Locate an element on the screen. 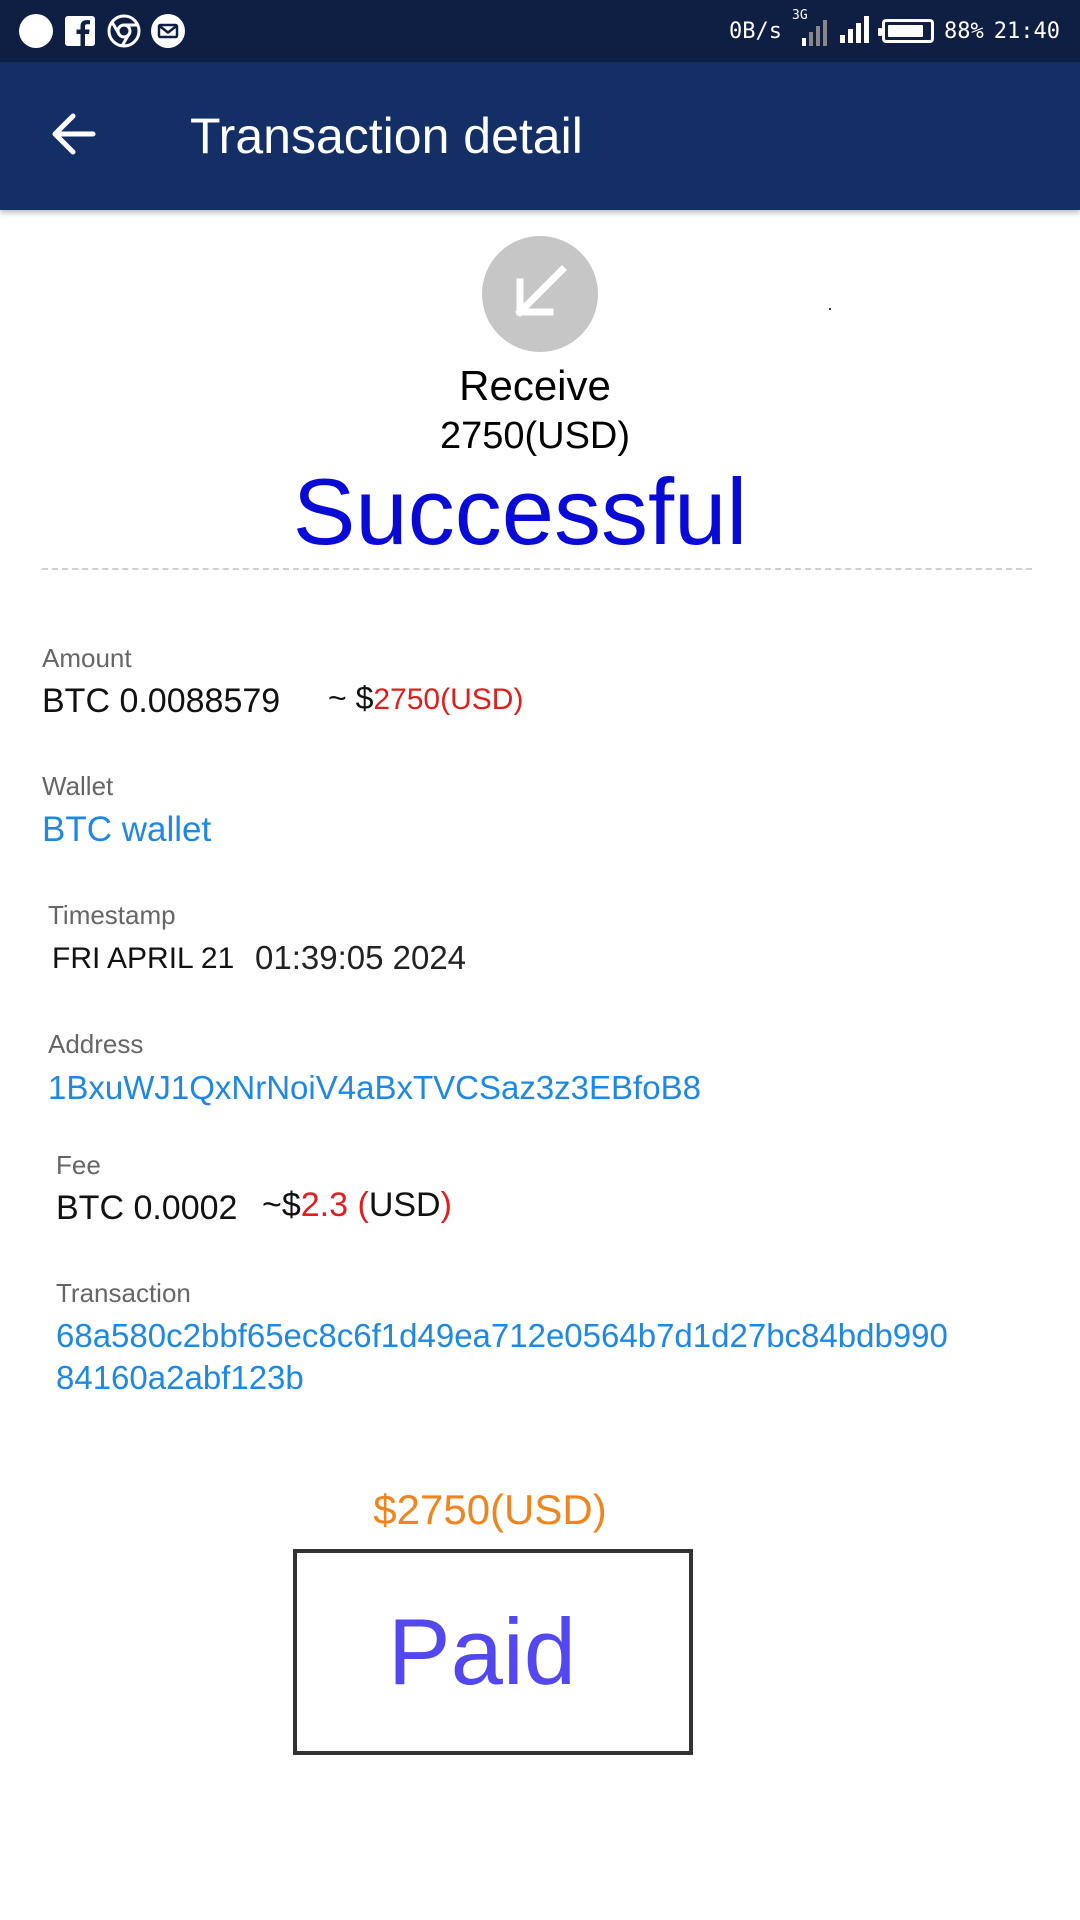 This screenshot has width=1080, height=1920. wallet-label: Wallet is located at coordinates (78, 786).